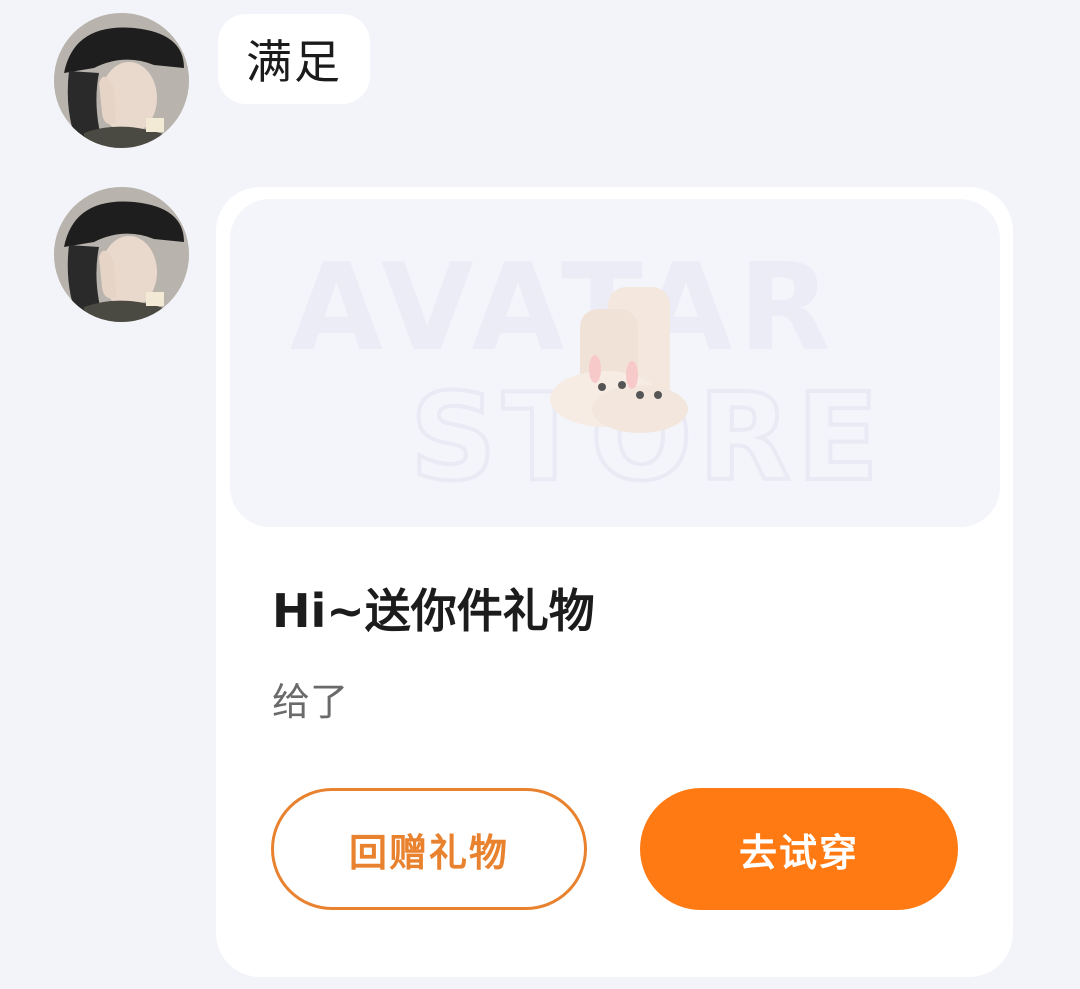 The image size is (1080, 989). What do you see at coordinates (563, 308) in the screenshot?
I see `watermark-line-1: AVATAR` at bounding box center [563, 308].